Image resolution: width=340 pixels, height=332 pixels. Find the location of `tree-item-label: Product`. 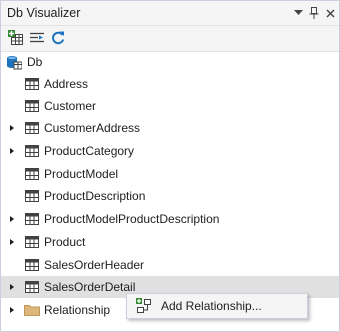

tree-item-label: Product is located at coordinates (65, 242).